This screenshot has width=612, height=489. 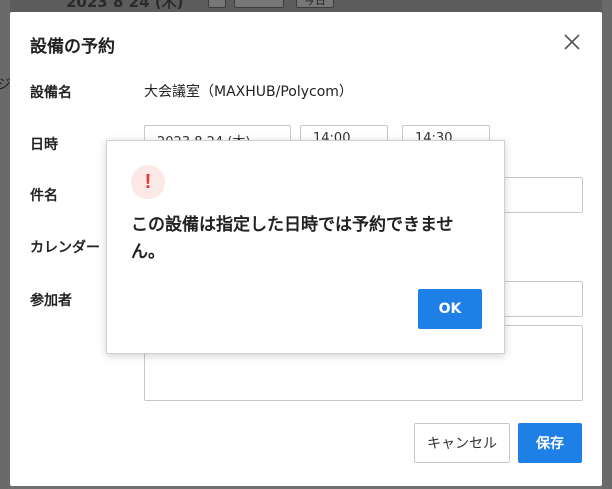 I want to click on alert-icon: !, so click(x=148, y=182).